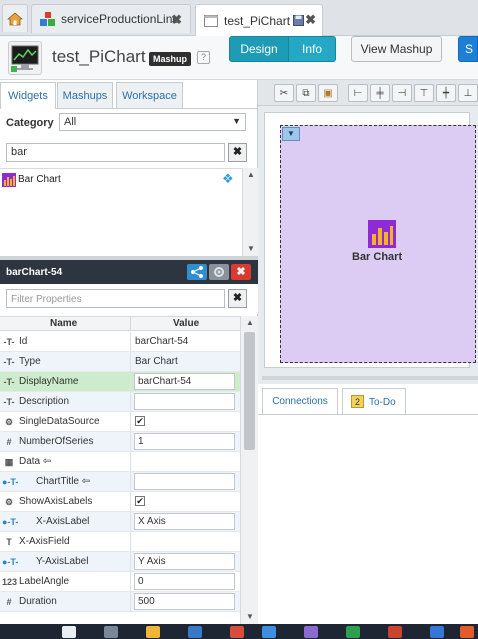 Image resolution: width=478 pixels, height=639 pixels. I want to click on scissors-icon: ✂, so click(284, 93).